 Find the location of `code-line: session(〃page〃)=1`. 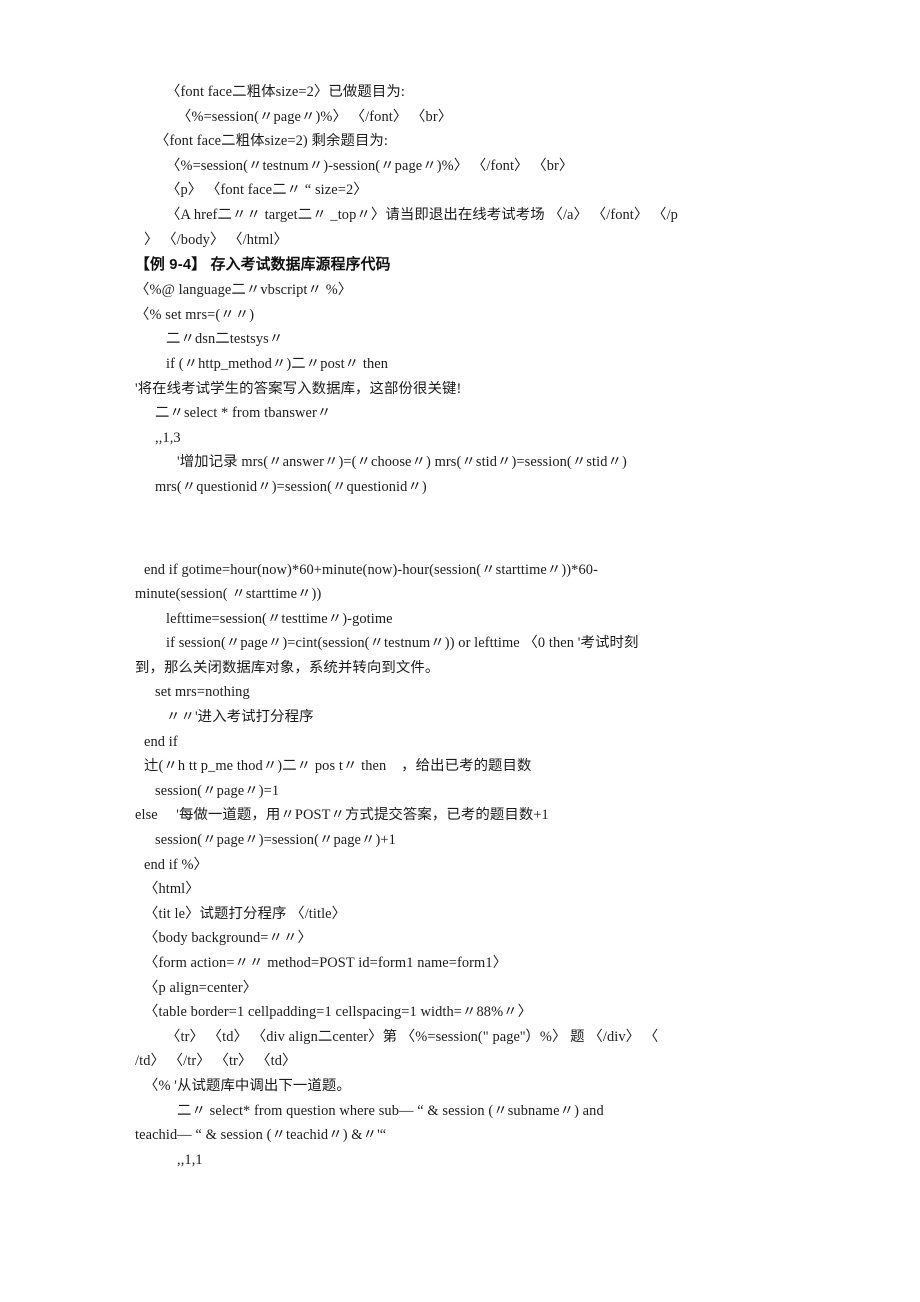

code-line: session(〃page〃)=1 is located at coordinates (217, 790).